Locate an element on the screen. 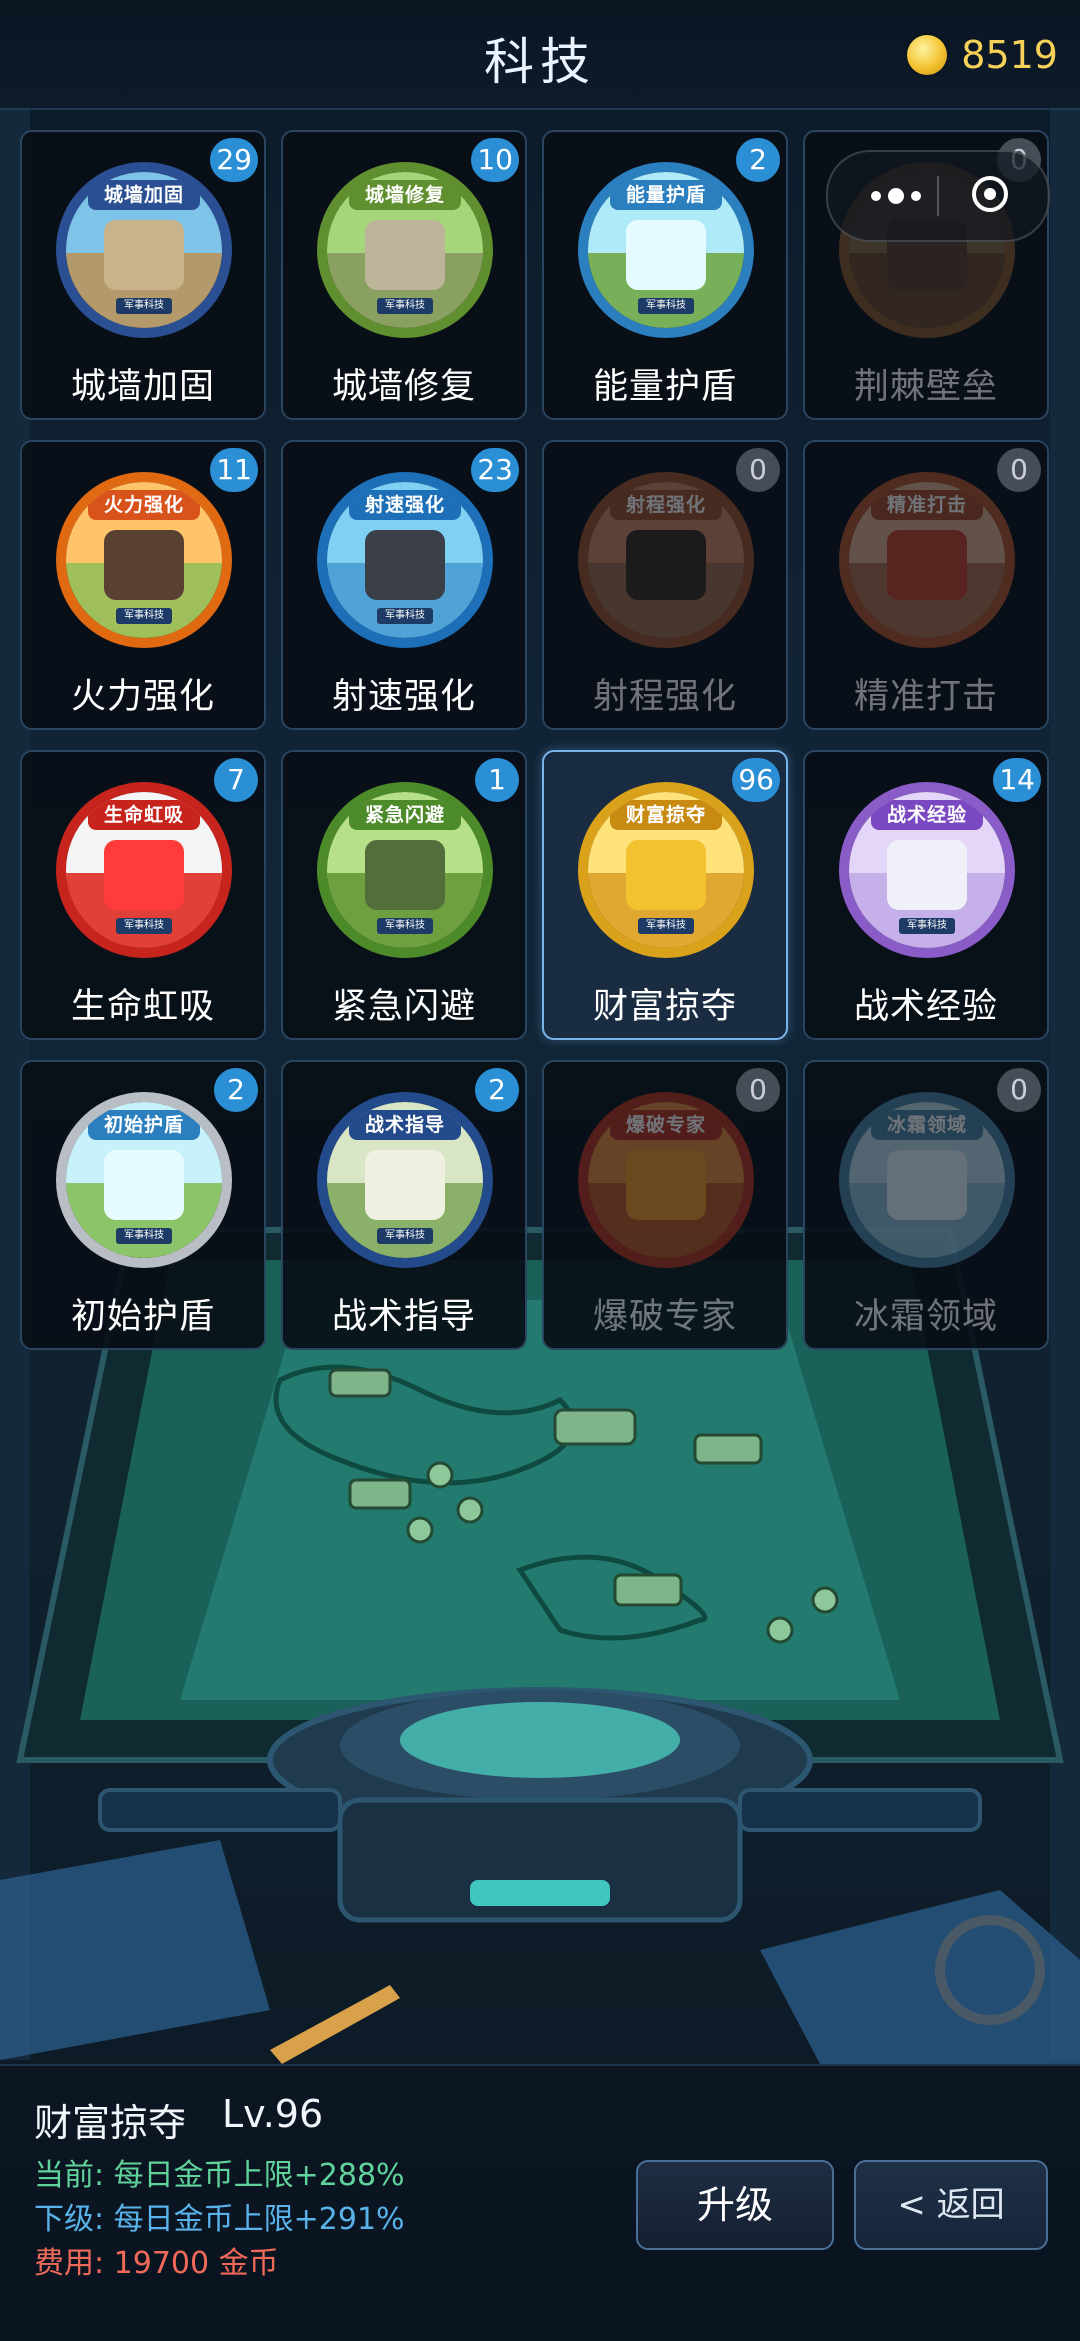 This screenshot has width=1080, height=2341. tech-card: 初始护盾 军事科技 初始护盾 2 is located at coordinates (143, 1205).